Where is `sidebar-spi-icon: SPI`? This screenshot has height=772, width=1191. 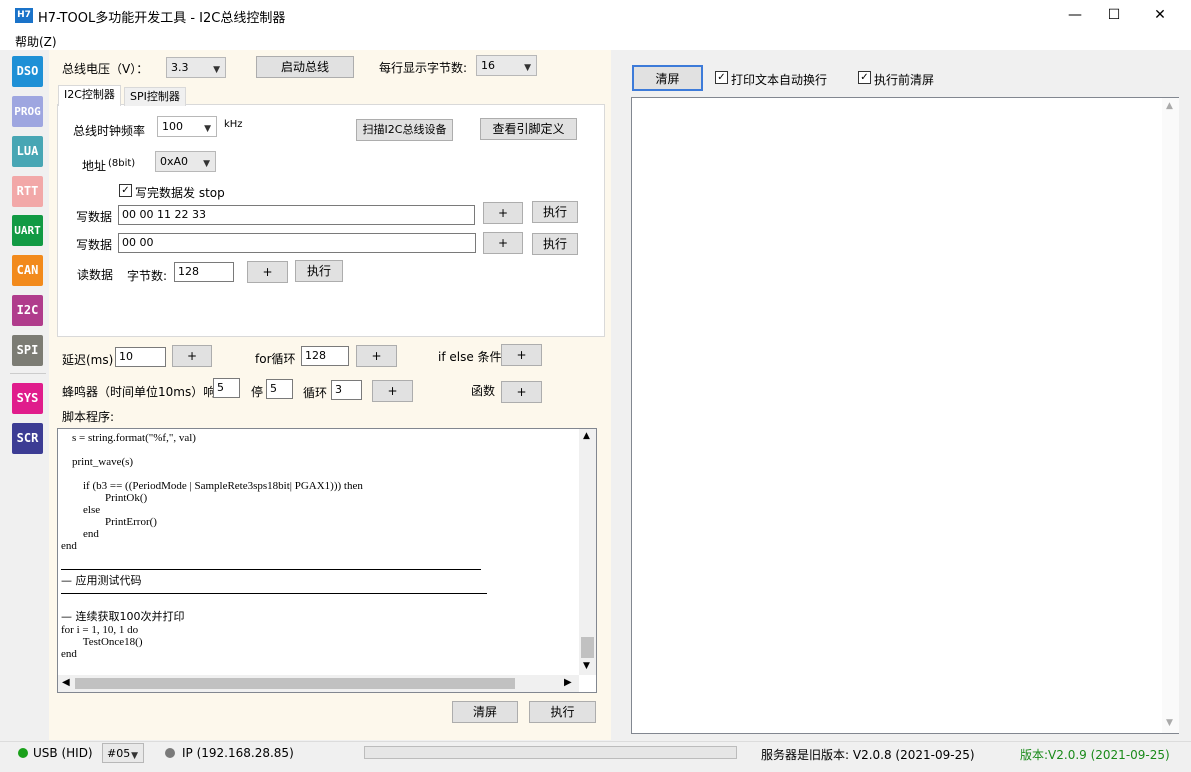 sidebar-spi-icon: SPI is located at coordinates (27, 350).